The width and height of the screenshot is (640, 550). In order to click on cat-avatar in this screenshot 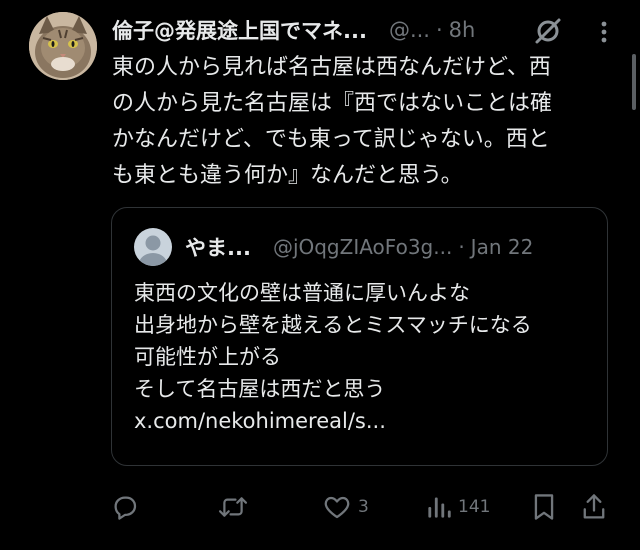, I will do `click(63, 46)`.